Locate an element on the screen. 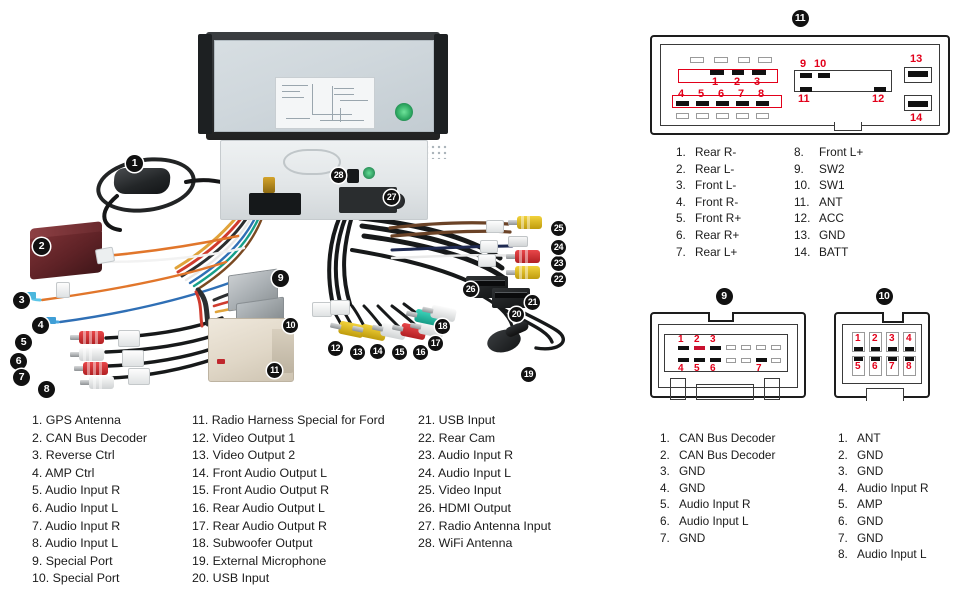  wifi-antenna-socket is located at coordinates (353, 176).